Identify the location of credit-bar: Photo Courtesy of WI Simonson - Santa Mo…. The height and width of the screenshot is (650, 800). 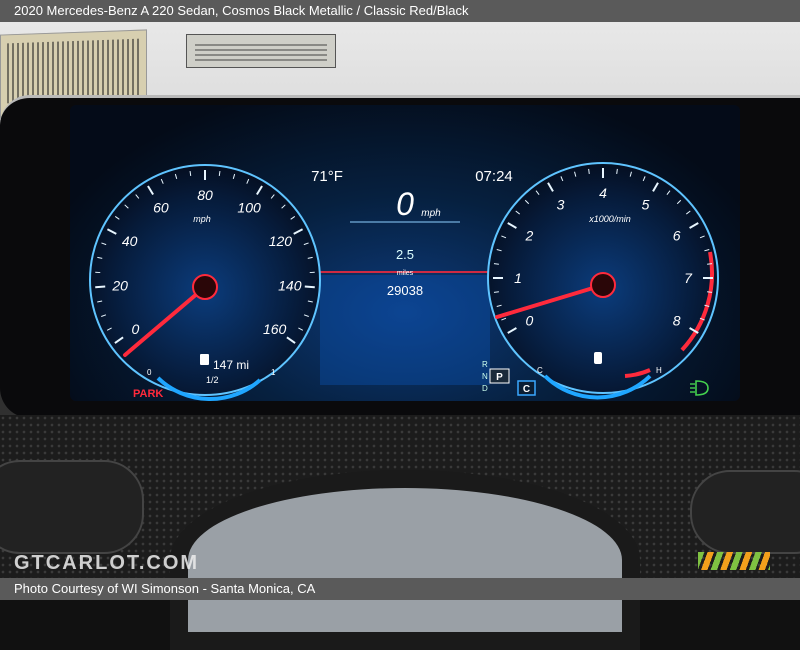
(400, 589).